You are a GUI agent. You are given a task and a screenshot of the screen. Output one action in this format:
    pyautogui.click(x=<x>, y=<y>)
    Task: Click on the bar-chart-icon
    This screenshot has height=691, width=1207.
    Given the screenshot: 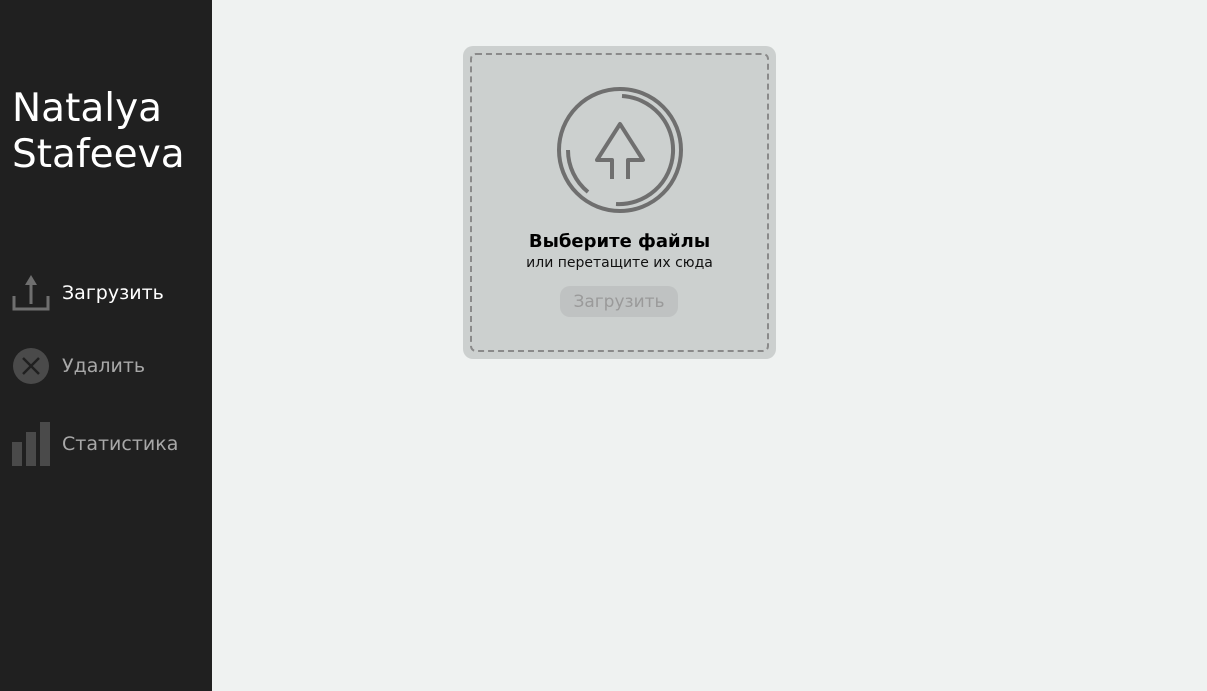 What is the action you would take?
    pyautogui.click(x=31, y=444)
    